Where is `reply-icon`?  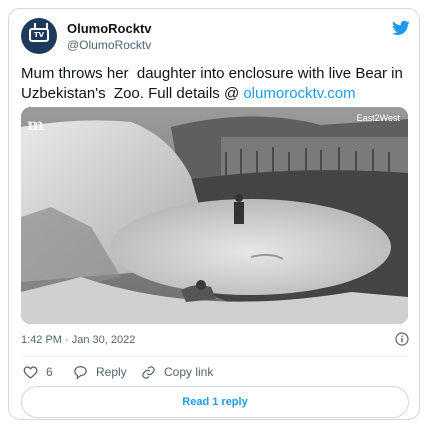 reply-icon is located at coordinates (80, 372).